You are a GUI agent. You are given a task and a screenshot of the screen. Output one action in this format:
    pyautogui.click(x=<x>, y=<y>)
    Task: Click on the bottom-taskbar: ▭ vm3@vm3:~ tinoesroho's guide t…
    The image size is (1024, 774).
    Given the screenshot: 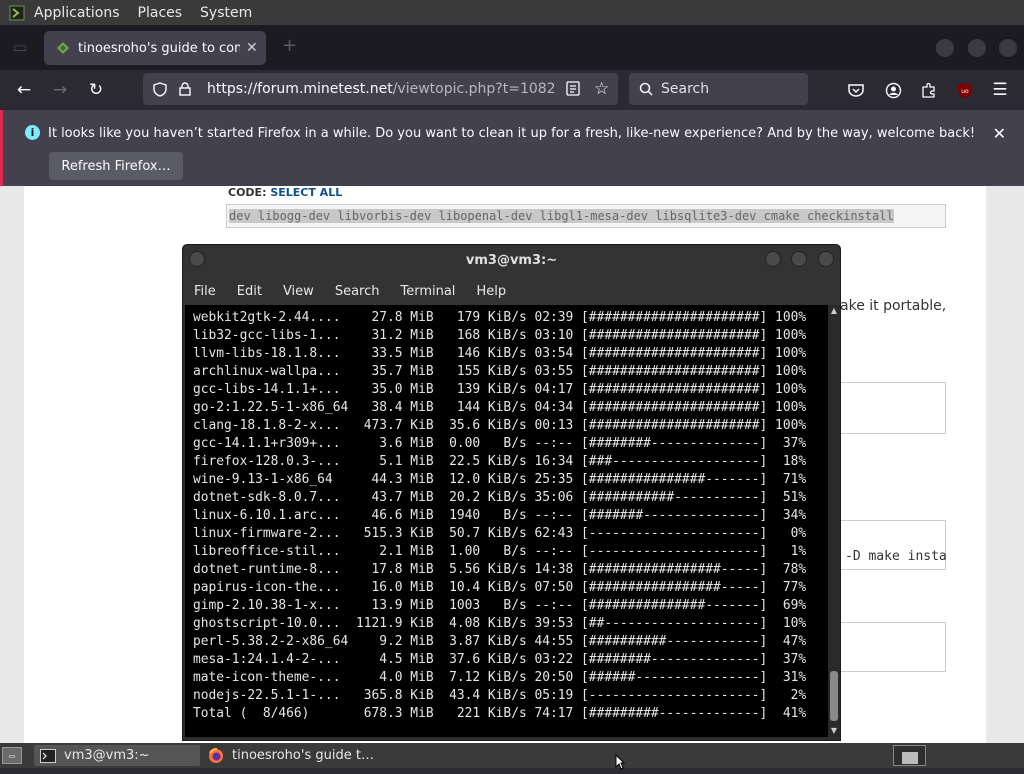 What is the action you would take?
    pyautogui.click(x=512, y=755)
    